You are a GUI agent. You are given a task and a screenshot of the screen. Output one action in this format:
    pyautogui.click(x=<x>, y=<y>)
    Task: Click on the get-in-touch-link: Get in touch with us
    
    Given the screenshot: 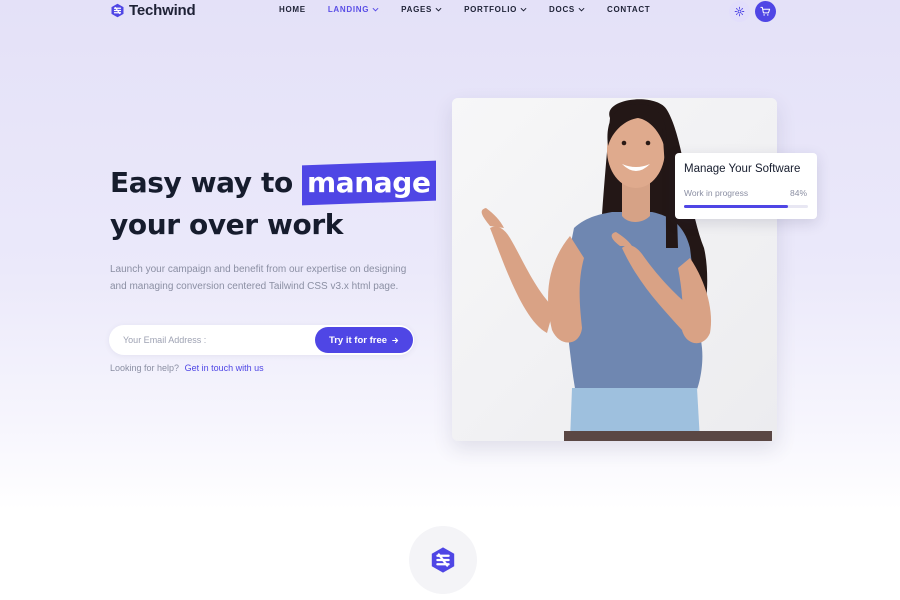 What is the action you would take?
    pyautogui.click(x=224, y=368)
    